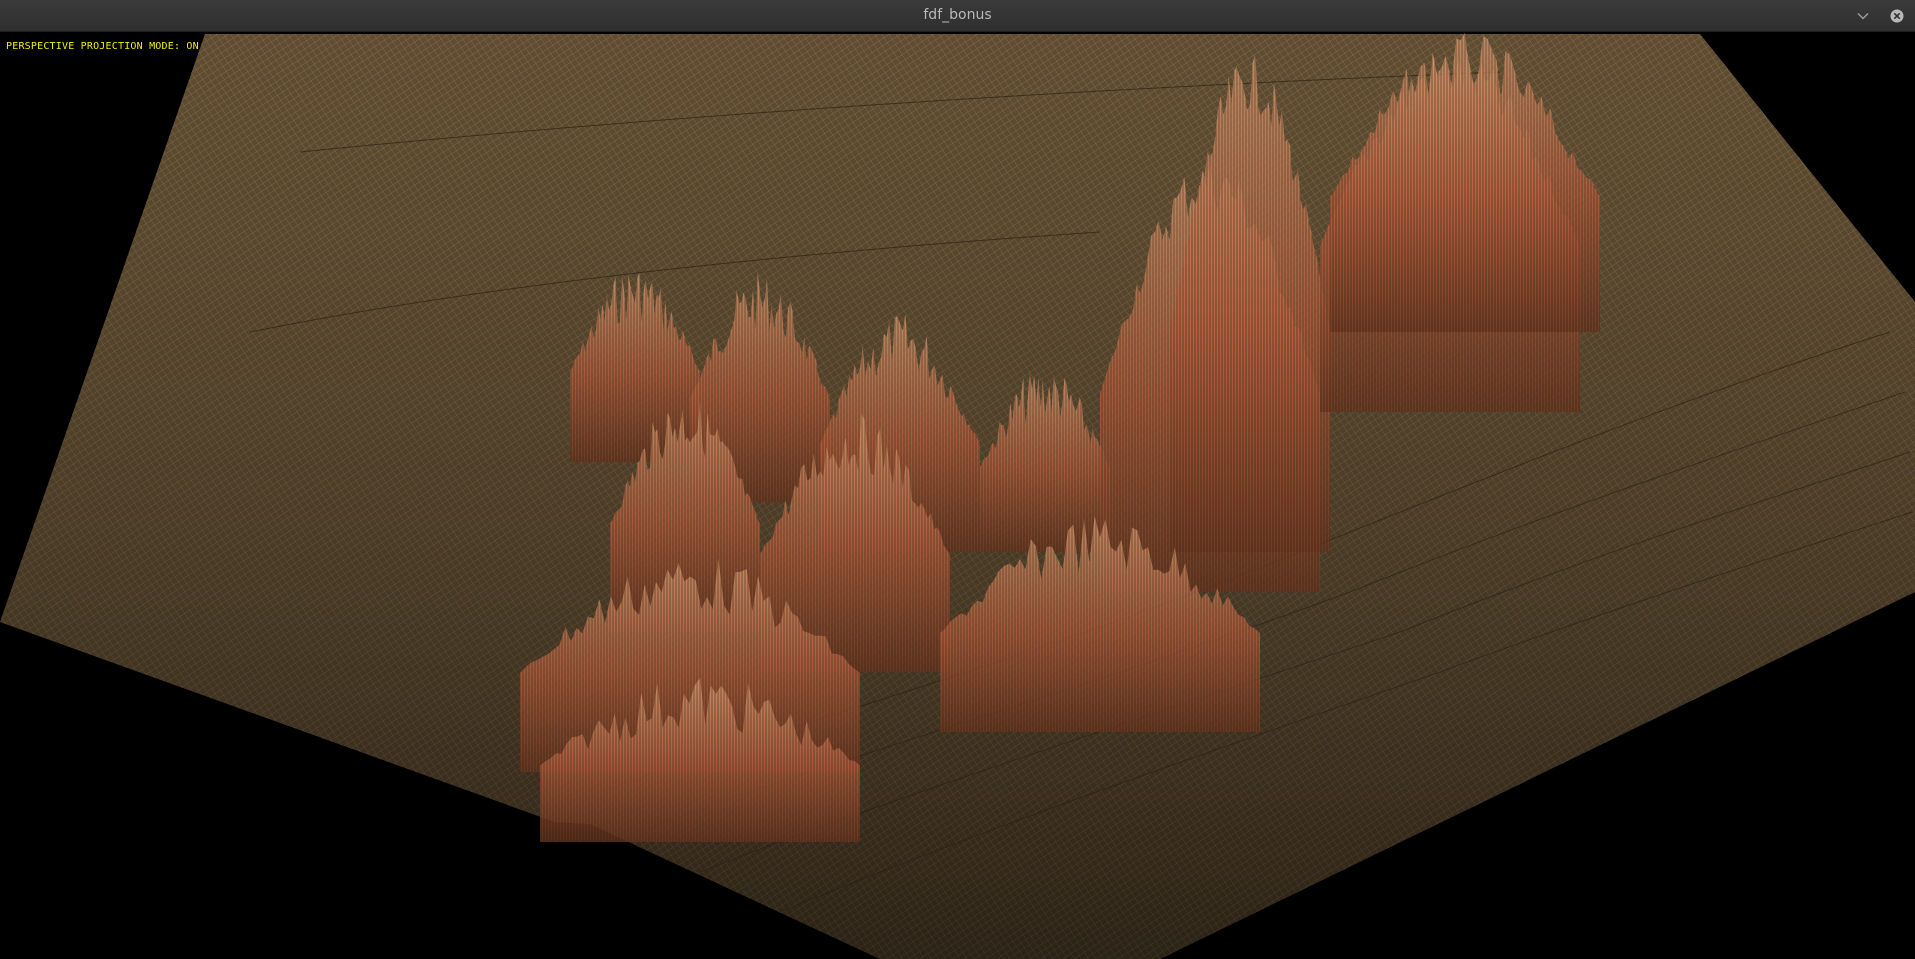 The height and width of the screenshot is (959, 1915). What do you see at coordinates (1897, 16) in the screenshot?
I see `close-icon` at bounding box center [1897, 16].